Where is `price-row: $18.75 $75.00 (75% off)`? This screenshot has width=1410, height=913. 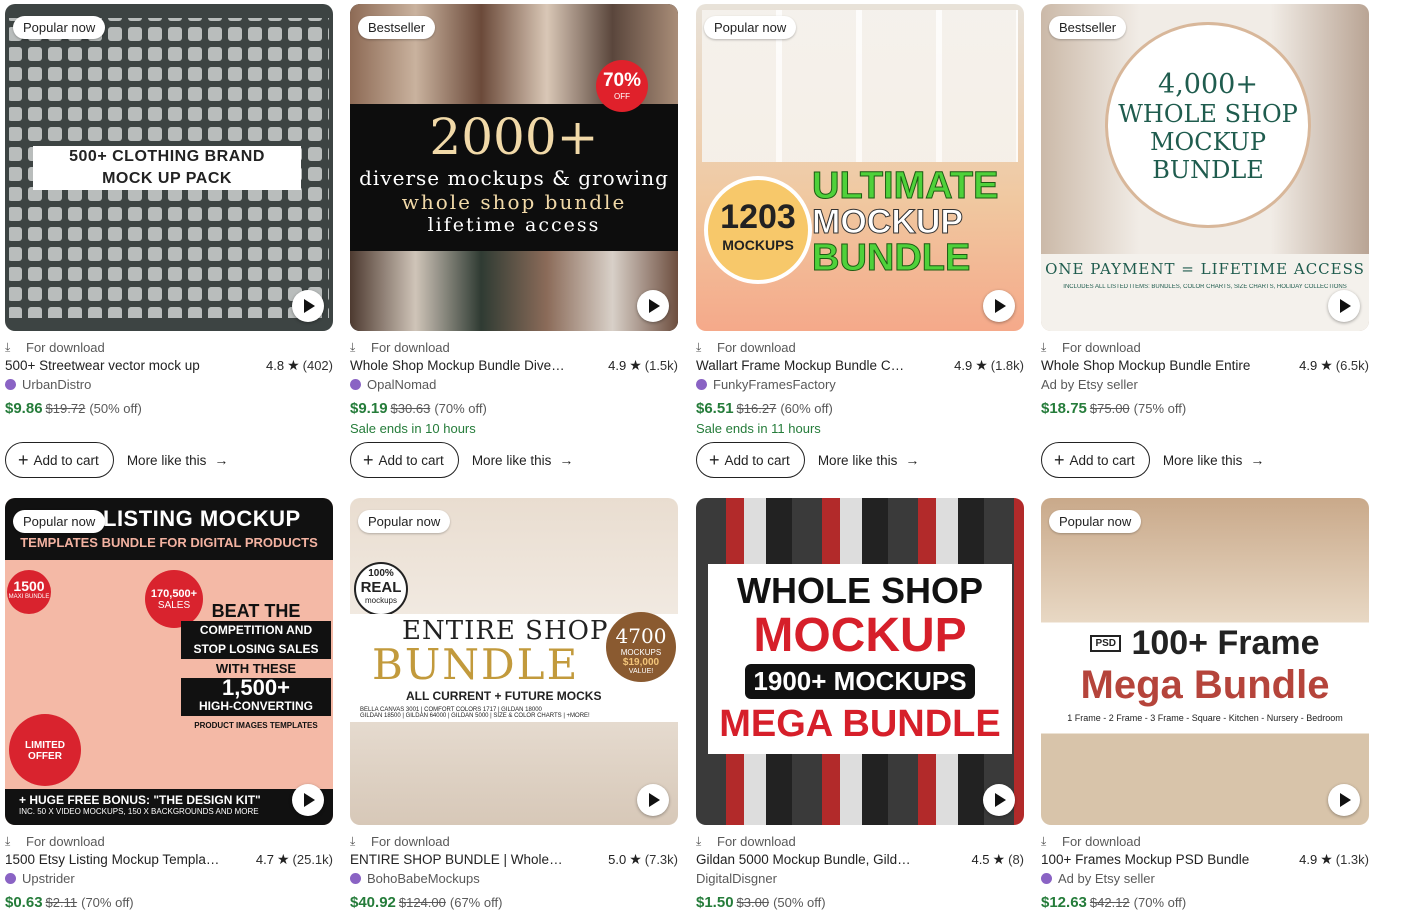
price-row: $18.75 $75.00 (75% off) is located at coordinates (1205, 408).